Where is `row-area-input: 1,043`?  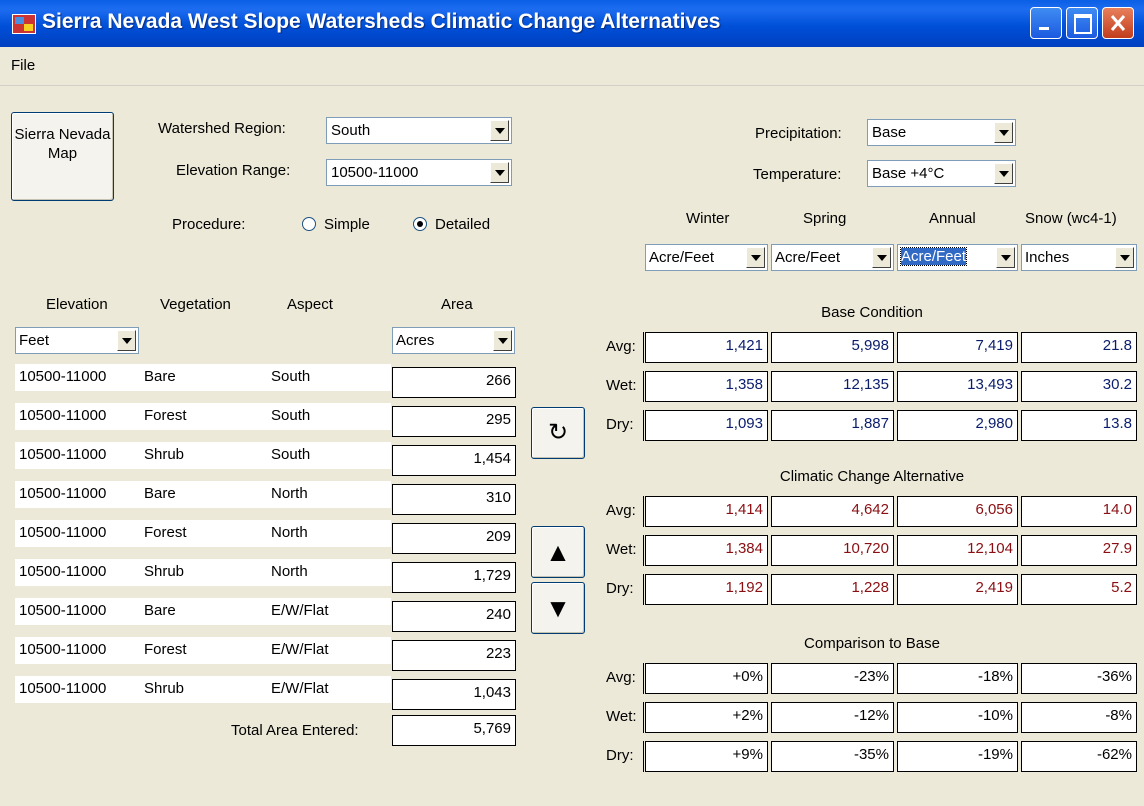 row-area-input: 1,043 is located at coordinates (454, 694).